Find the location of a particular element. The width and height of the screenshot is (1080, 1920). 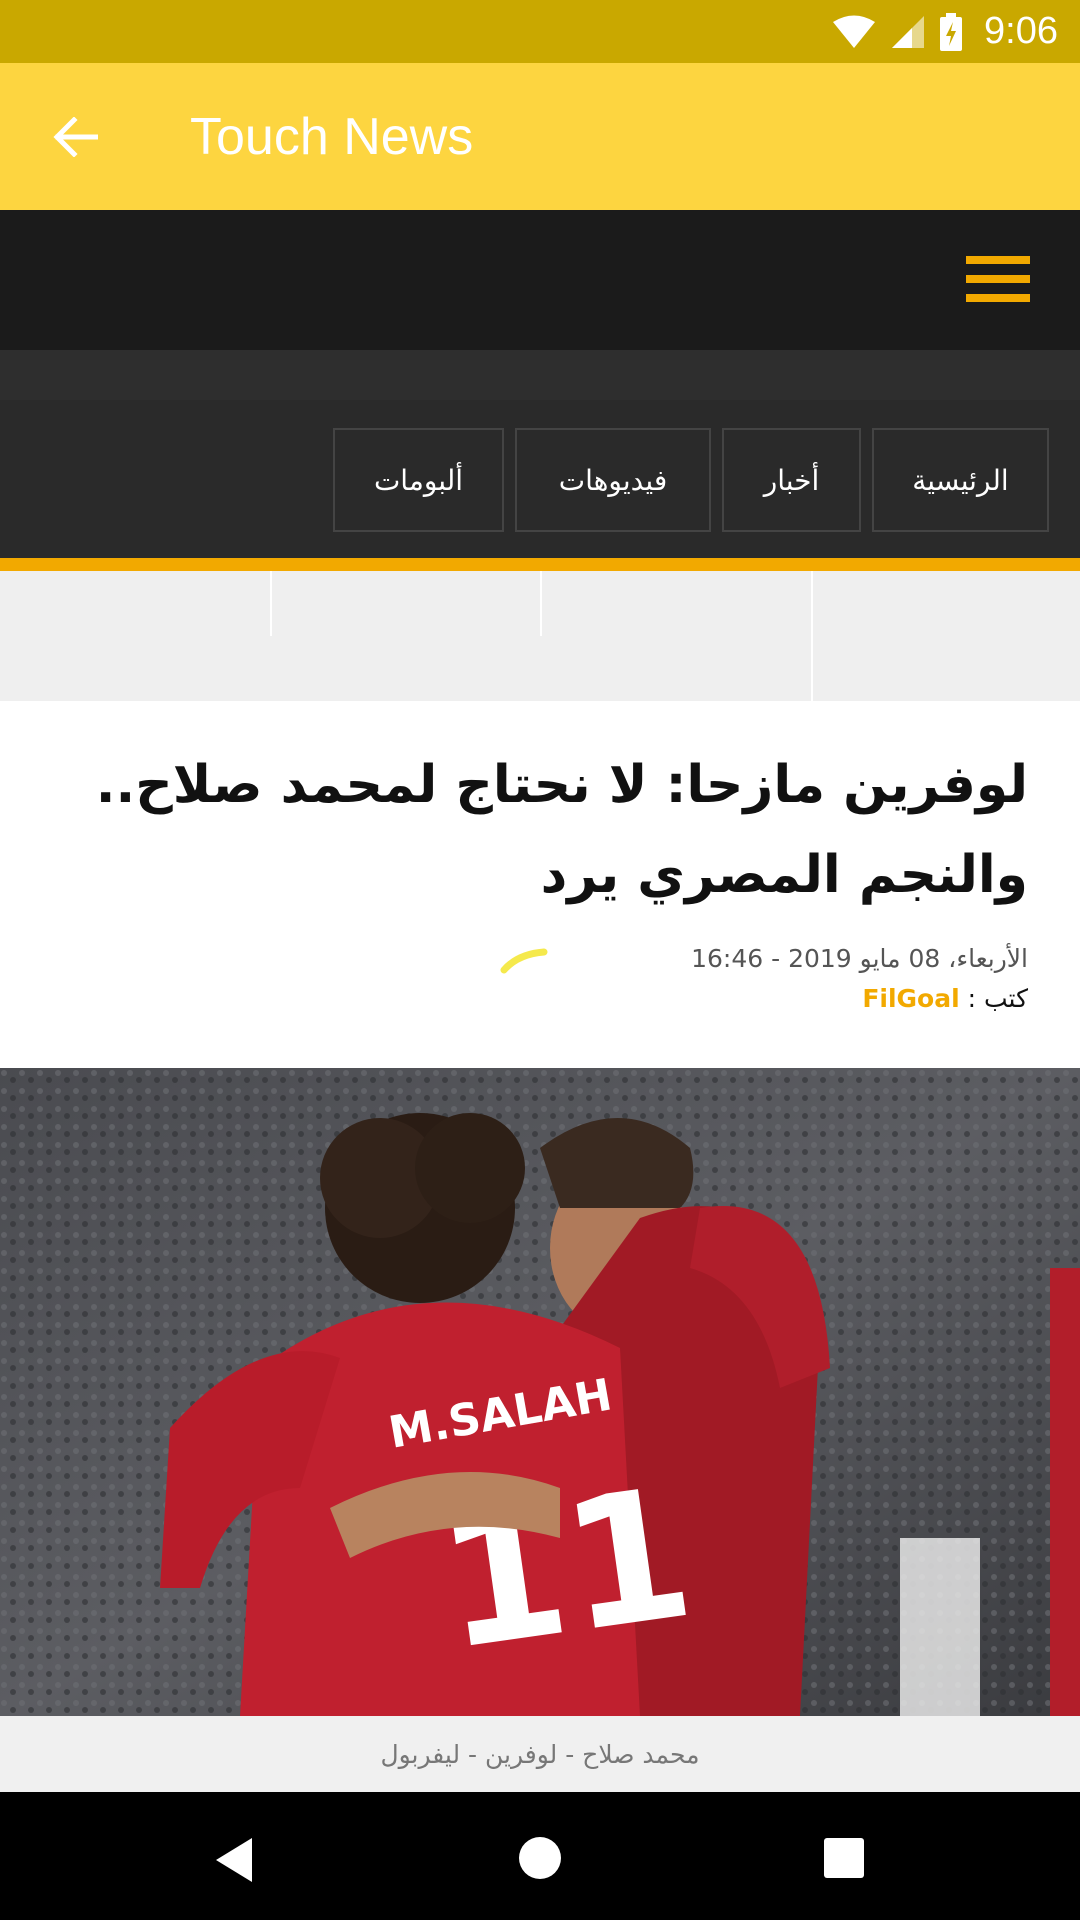

author-source: FilGoal is located at coordinates (910, 998).